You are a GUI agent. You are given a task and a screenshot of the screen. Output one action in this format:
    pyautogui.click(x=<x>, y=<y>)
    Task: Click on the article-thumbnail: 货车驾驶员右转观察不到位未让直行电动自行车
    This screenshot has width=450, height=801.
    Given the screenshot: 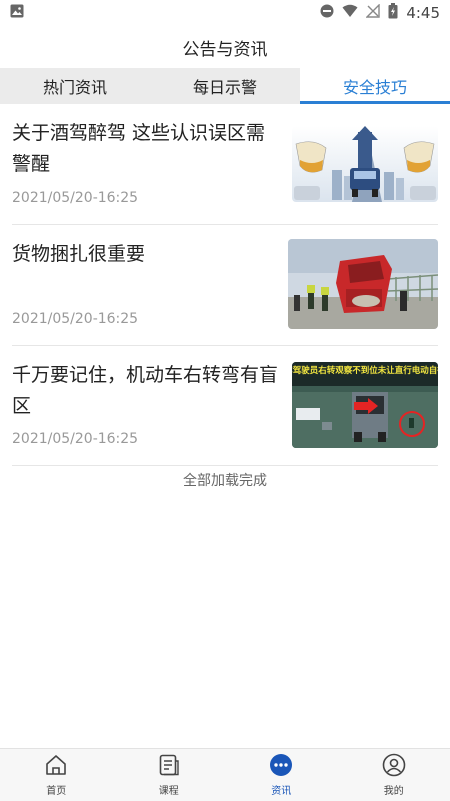 What is the action you would take?
    pyautogui.click(x=365, y=405)
    